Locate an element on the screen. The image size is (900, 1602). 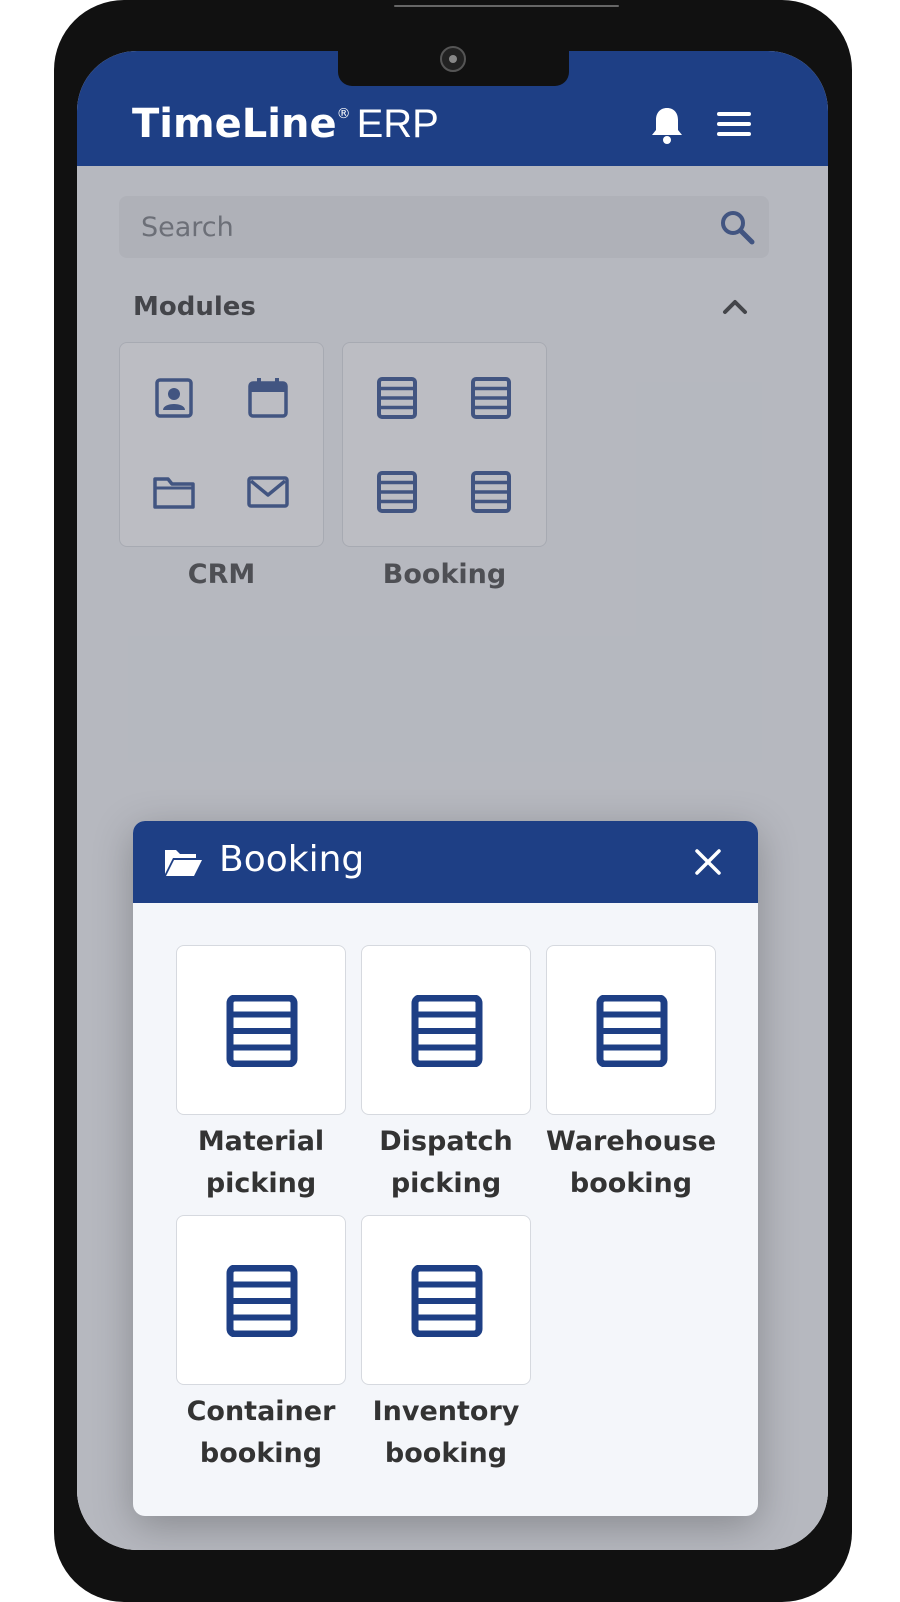
booking-item-dispatch-picking: Dispatch picking is located at coordinates (446, 1075).